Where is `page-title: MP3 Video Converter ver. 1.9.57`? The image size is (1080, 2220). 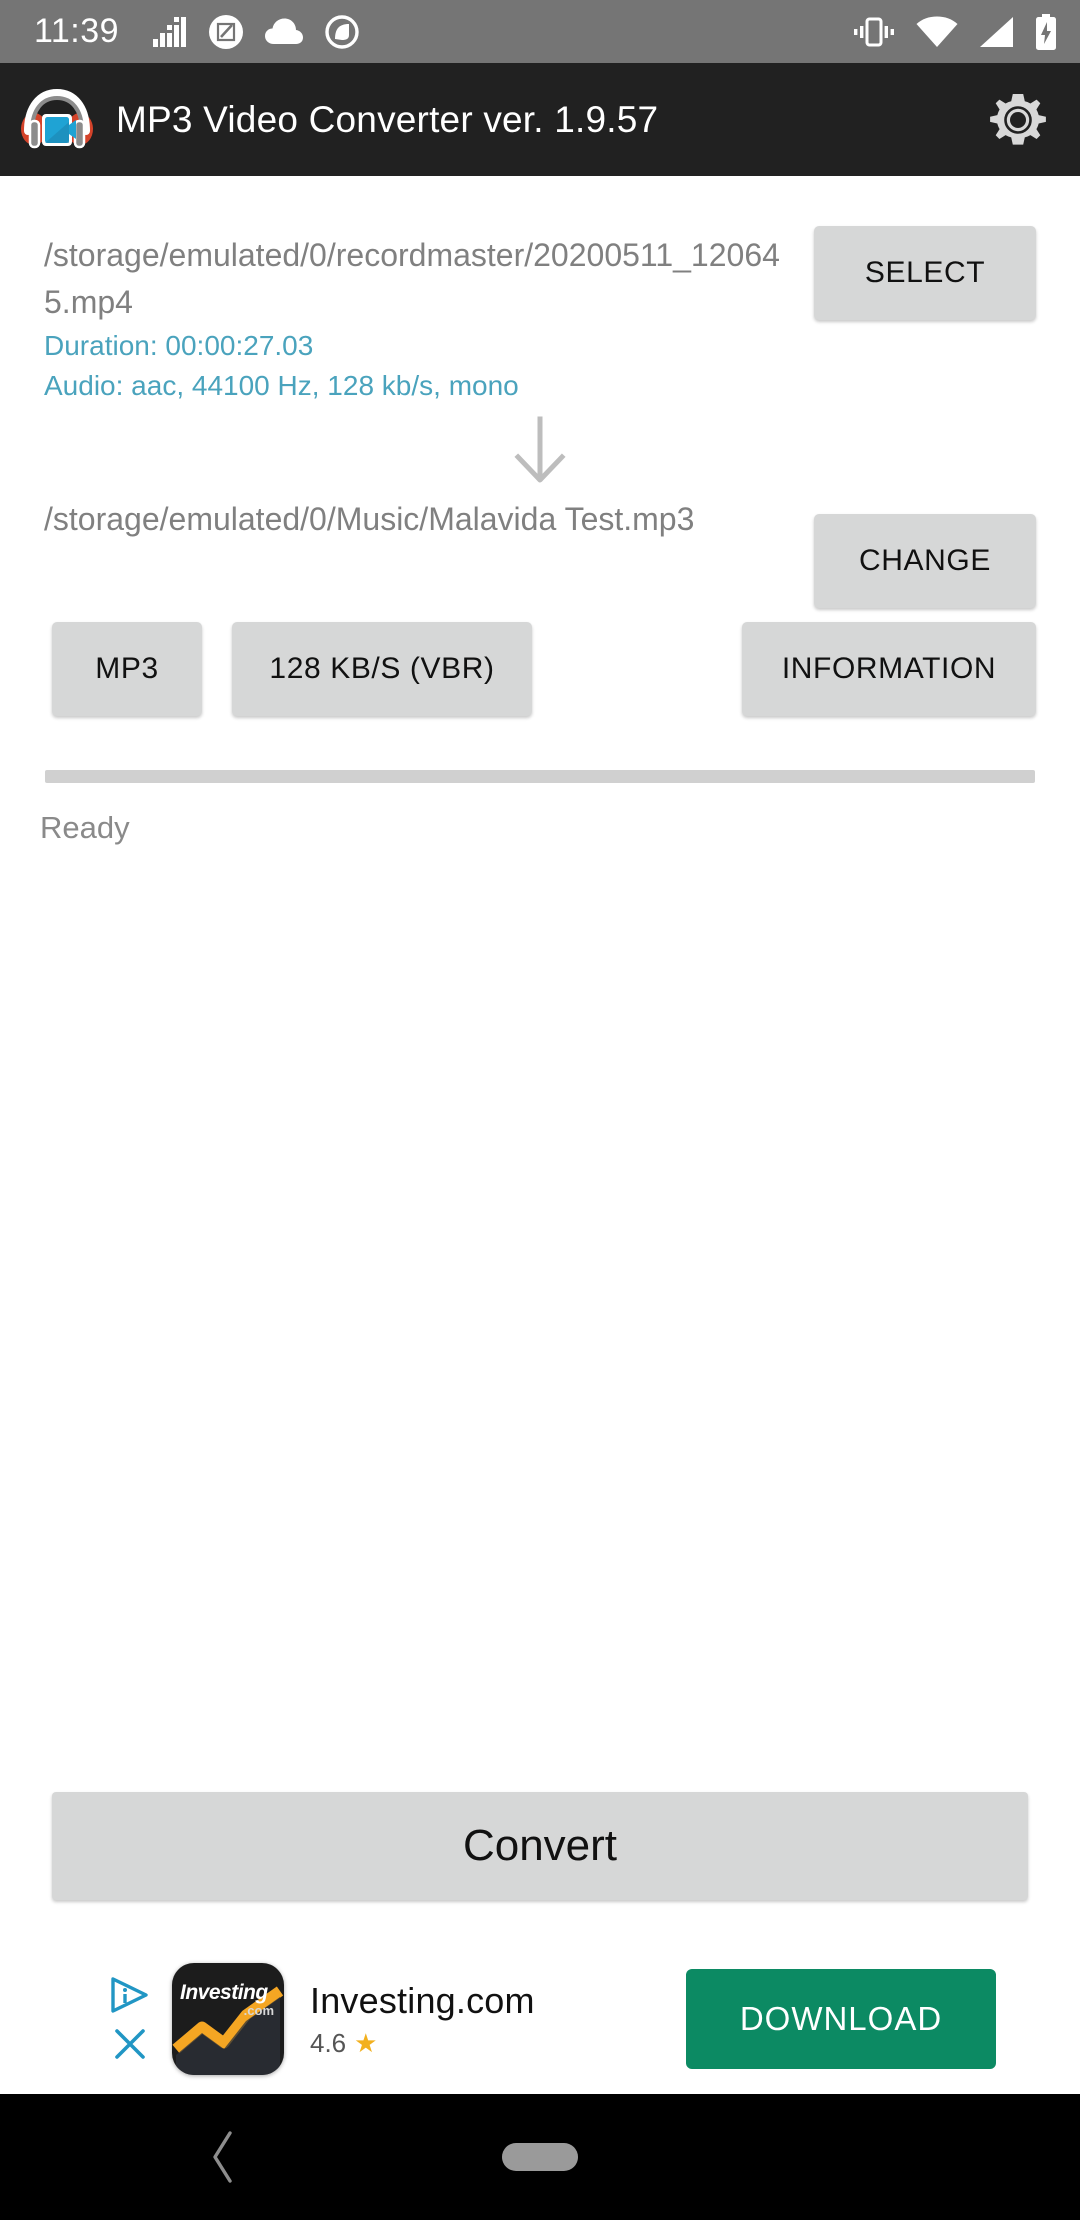 page-title: MP3 Video Converter ver. 1.9.57 is located at coordinates (387, 119).